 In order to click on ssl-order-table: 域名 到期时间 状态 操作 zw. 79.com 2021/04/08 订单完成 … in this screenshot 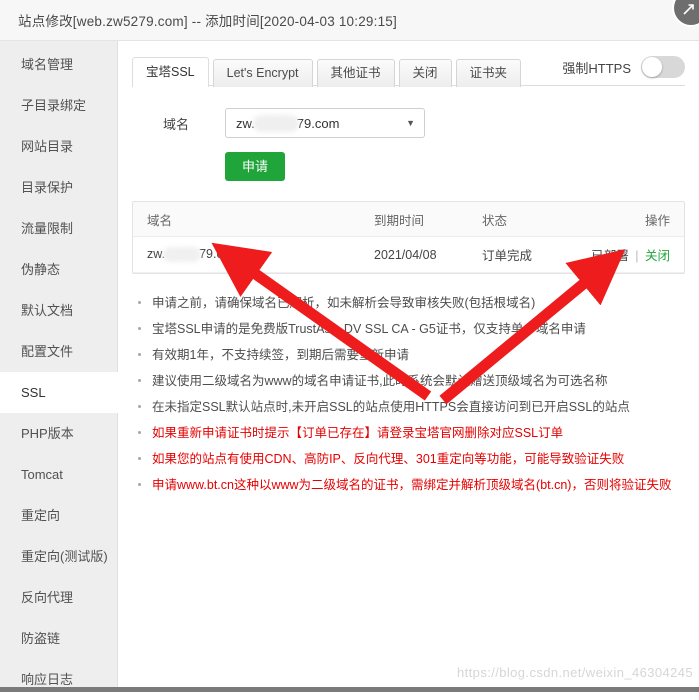, I will do `click(408, 237)`.